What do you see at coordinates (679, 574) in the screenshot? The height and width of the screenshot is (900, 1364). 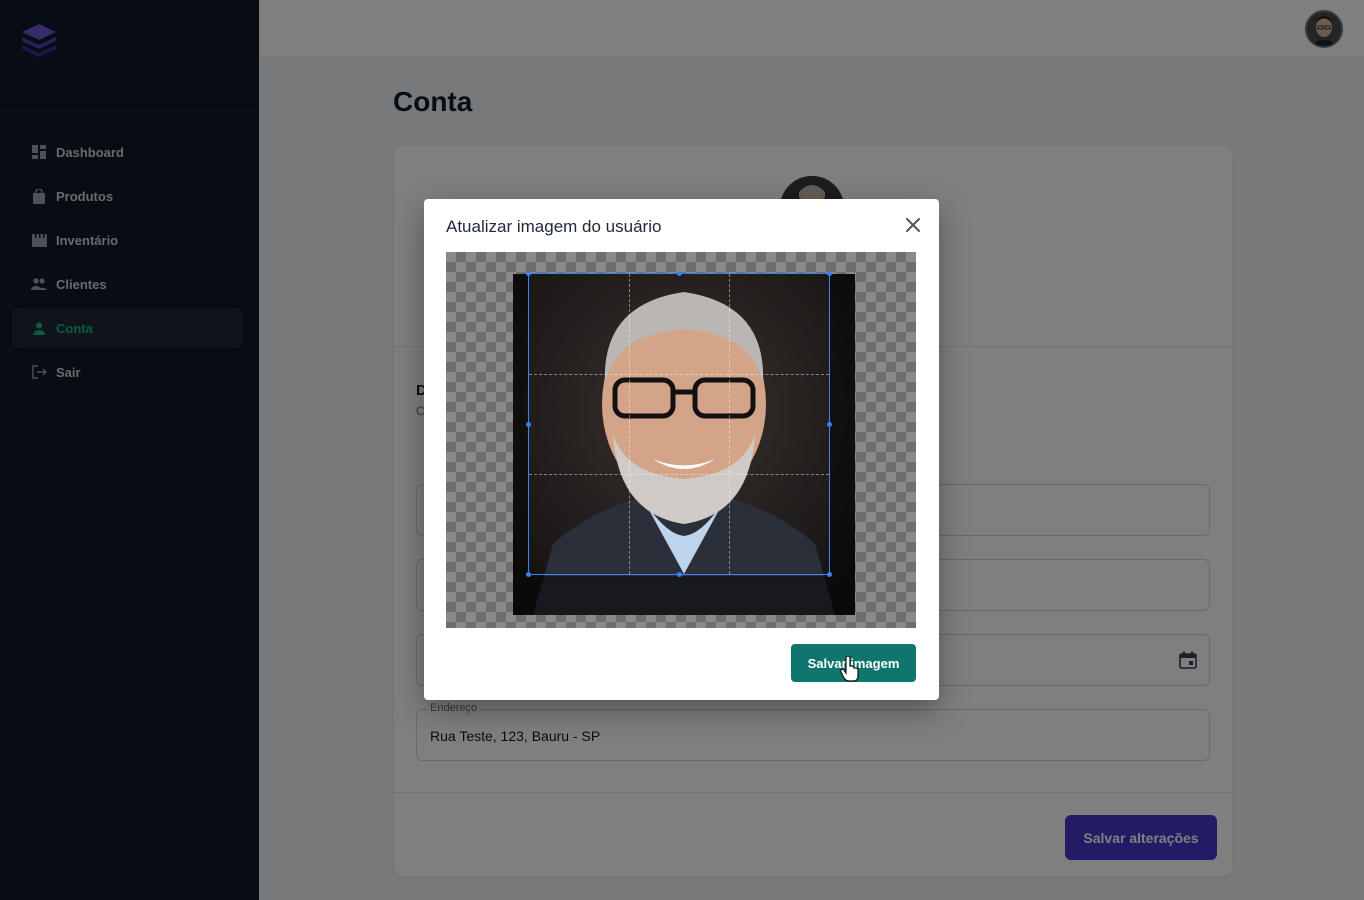 I see `crop-handle-s` at bounding box center [679, 574].